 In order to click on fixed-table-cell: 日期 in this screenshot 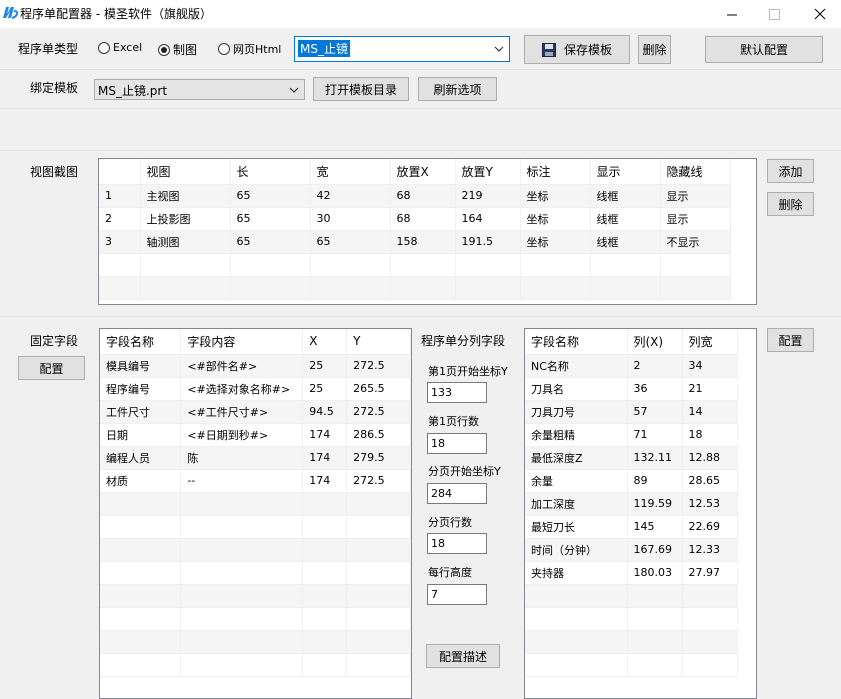, I will do `click(141, 435)`.